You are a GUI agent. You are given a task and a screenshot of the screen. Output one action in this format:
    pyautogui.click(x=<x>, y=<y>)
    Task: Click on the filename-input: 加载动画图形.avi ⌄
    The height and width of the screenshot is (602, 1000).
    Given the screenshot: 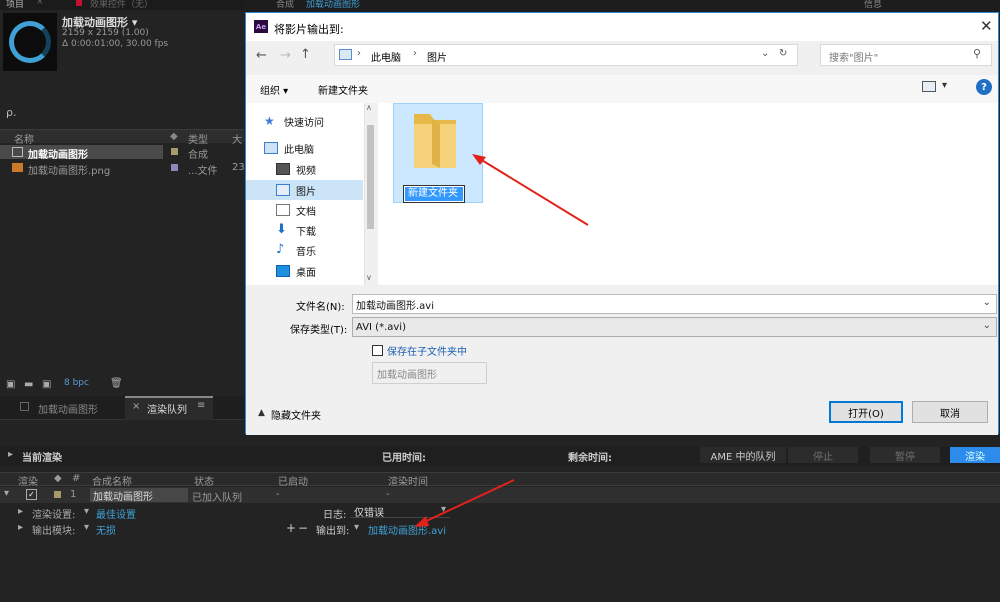 What is the action you would take?
    pyautogui.click(x=674, y=304)
    